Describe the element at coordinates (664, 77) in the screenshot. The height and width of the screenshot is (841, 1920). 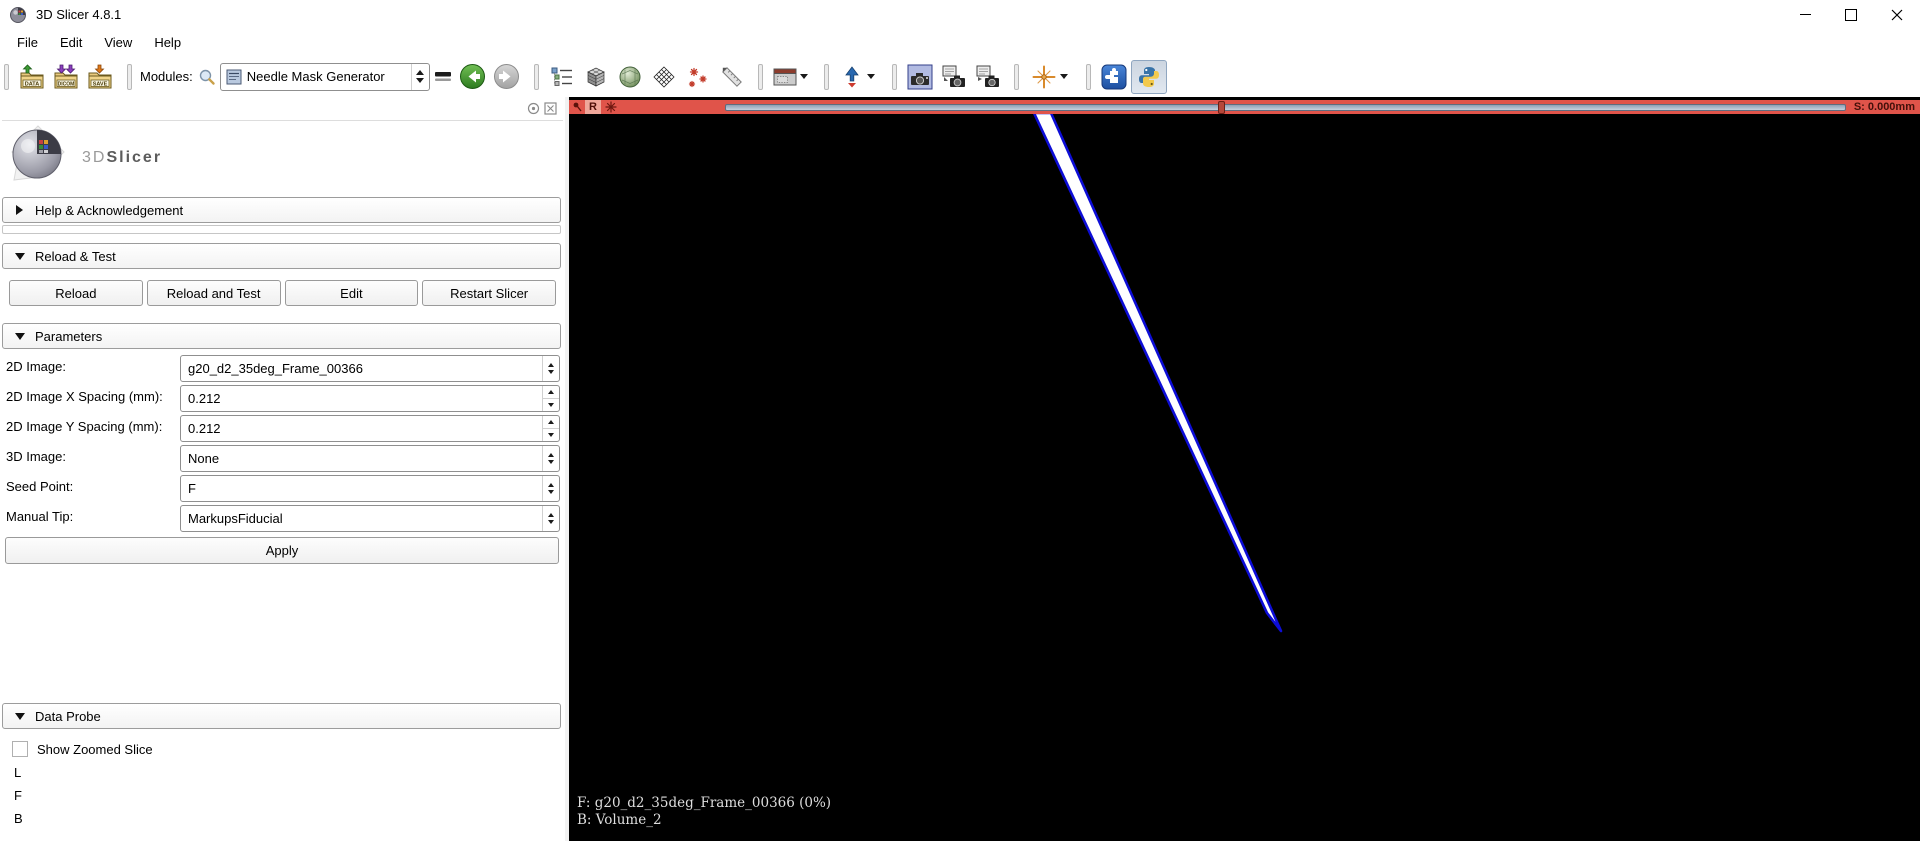
I see `transforms-module-button` at that location.